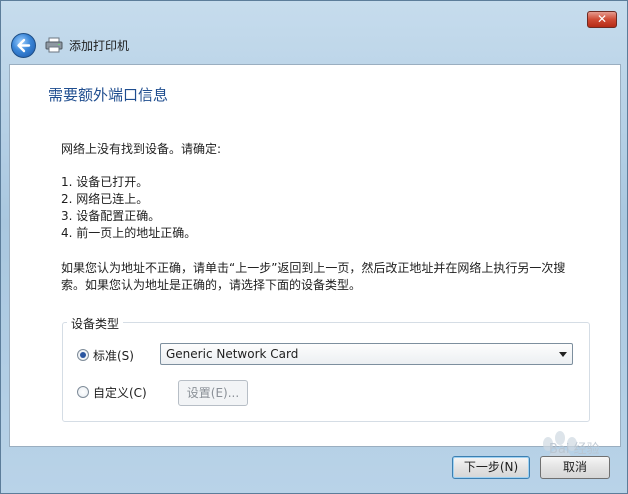 This screenshot has height=494, width=628. I want to click on device-type-select-value: Generic Network Card, so click(232, 354).